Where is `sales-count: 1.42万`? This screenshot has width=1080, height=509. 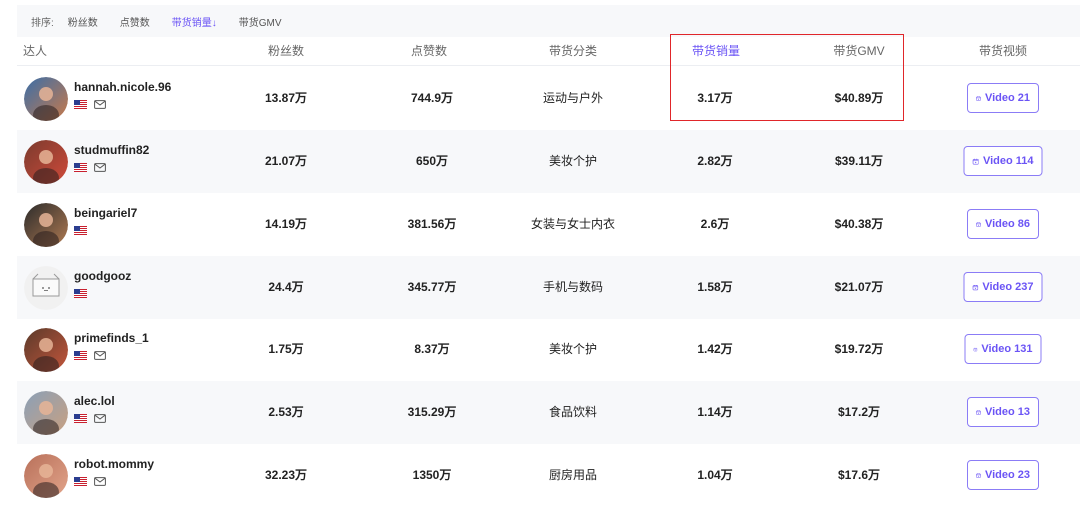
sales-count: 1.42万 is located at coordinates (715, 349).